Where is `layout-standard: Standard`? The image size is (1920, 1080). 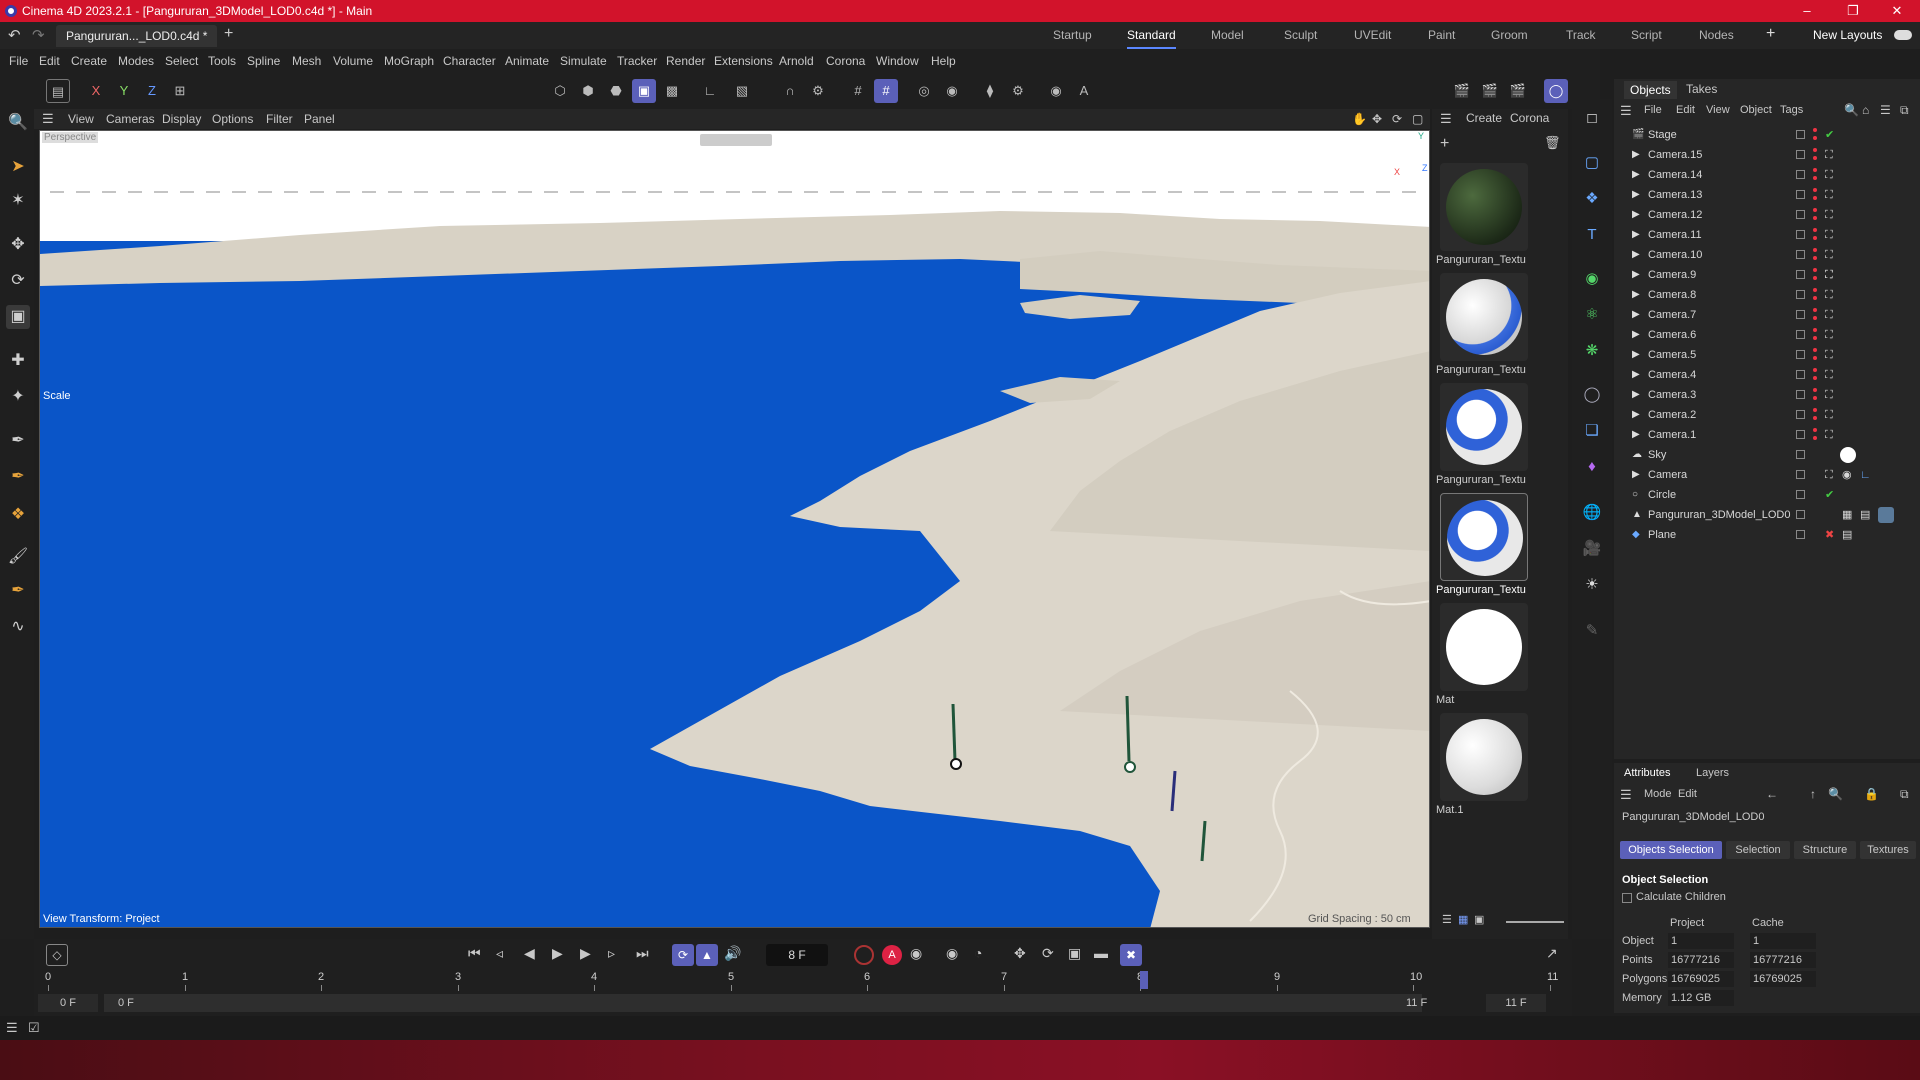
layout-standard: Standard is located at coordinates (1151, 35).